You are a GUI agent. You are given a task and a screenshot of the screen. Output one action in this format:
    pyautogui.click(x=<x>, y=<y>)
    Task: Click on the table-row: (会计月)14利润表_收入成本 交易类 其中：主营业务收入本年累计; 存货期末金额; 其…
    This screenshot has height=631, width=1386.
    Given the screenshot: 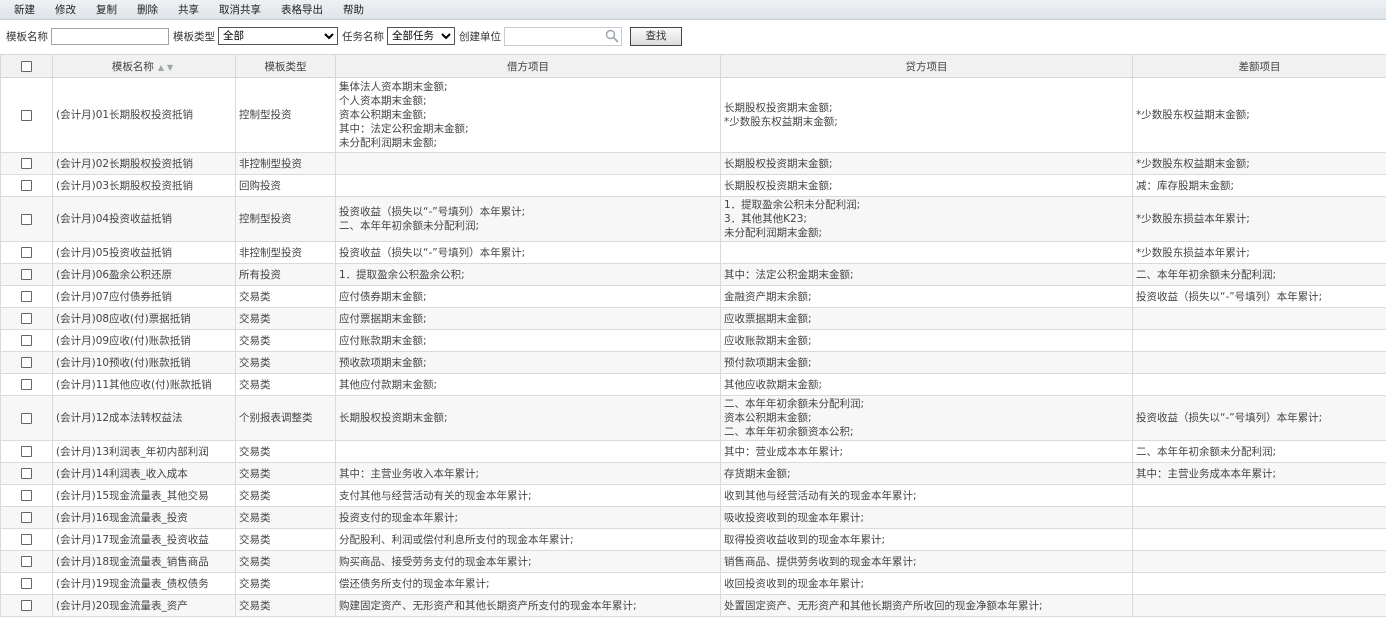 What is the action you would take?
    pyautogui.click(x=693, y=473)
    